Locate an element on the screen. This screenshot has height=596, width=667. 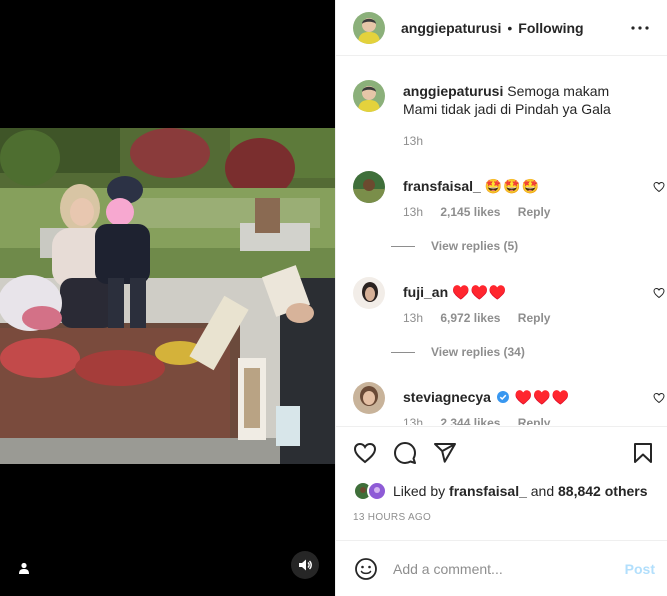
heart-icon is located at coordinates (365, 453).